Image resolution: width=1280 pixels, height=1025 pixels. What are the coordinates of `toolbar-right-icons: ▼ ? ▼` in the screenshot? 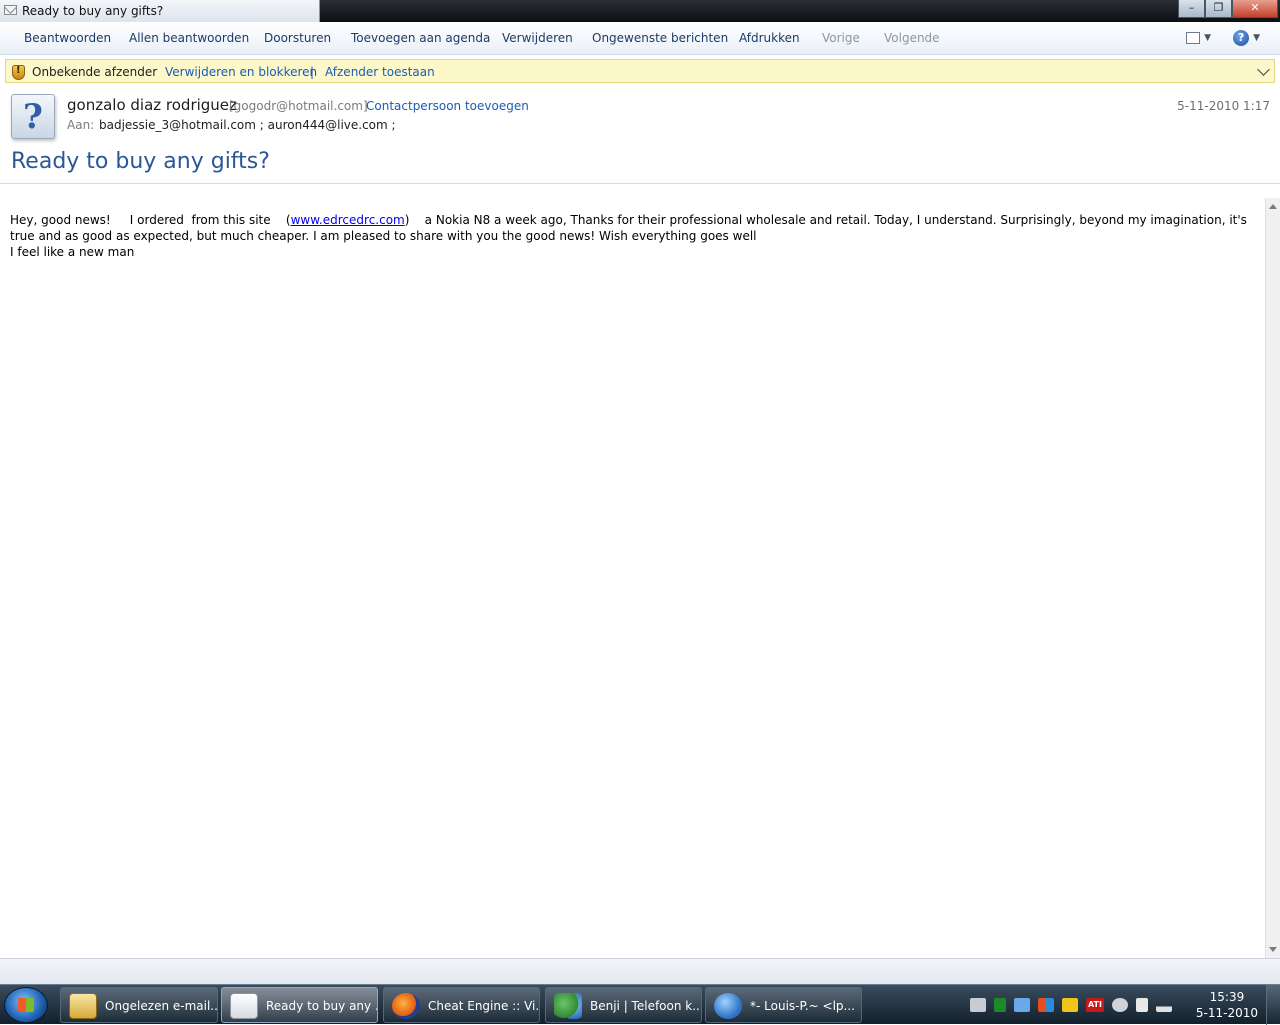 It's located at (1223, 38).